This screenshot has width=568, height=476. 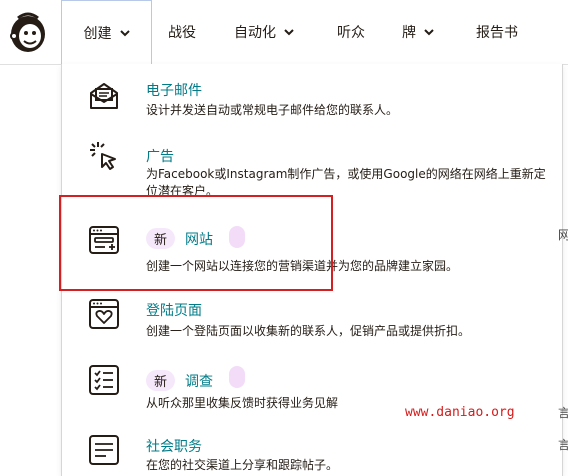 I want to click on landing-page-heart-icon, so click(x=104, y=314).